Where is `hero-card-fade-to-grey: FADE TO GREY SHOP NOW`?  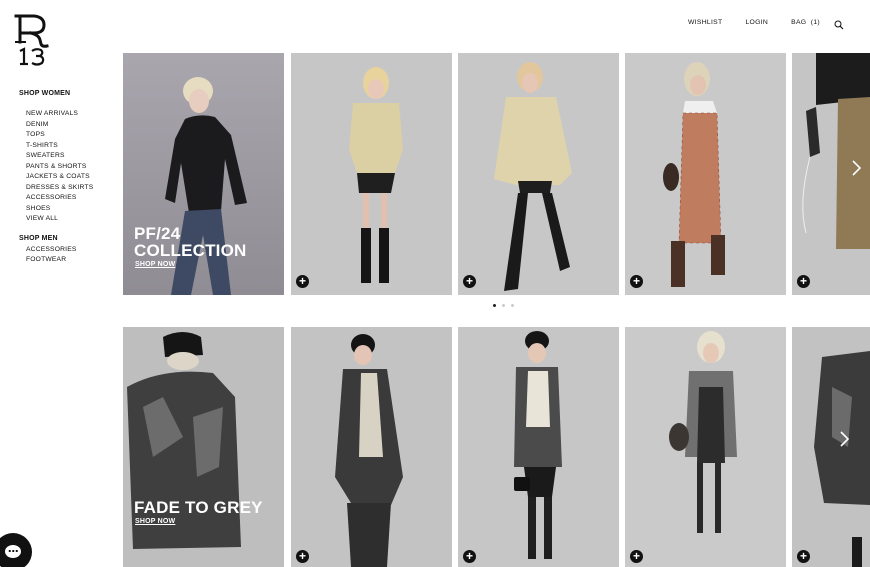 hero-card-fade-to-grey: FADE TO GREY SHOP NOW is located at coordinates (203, 447).